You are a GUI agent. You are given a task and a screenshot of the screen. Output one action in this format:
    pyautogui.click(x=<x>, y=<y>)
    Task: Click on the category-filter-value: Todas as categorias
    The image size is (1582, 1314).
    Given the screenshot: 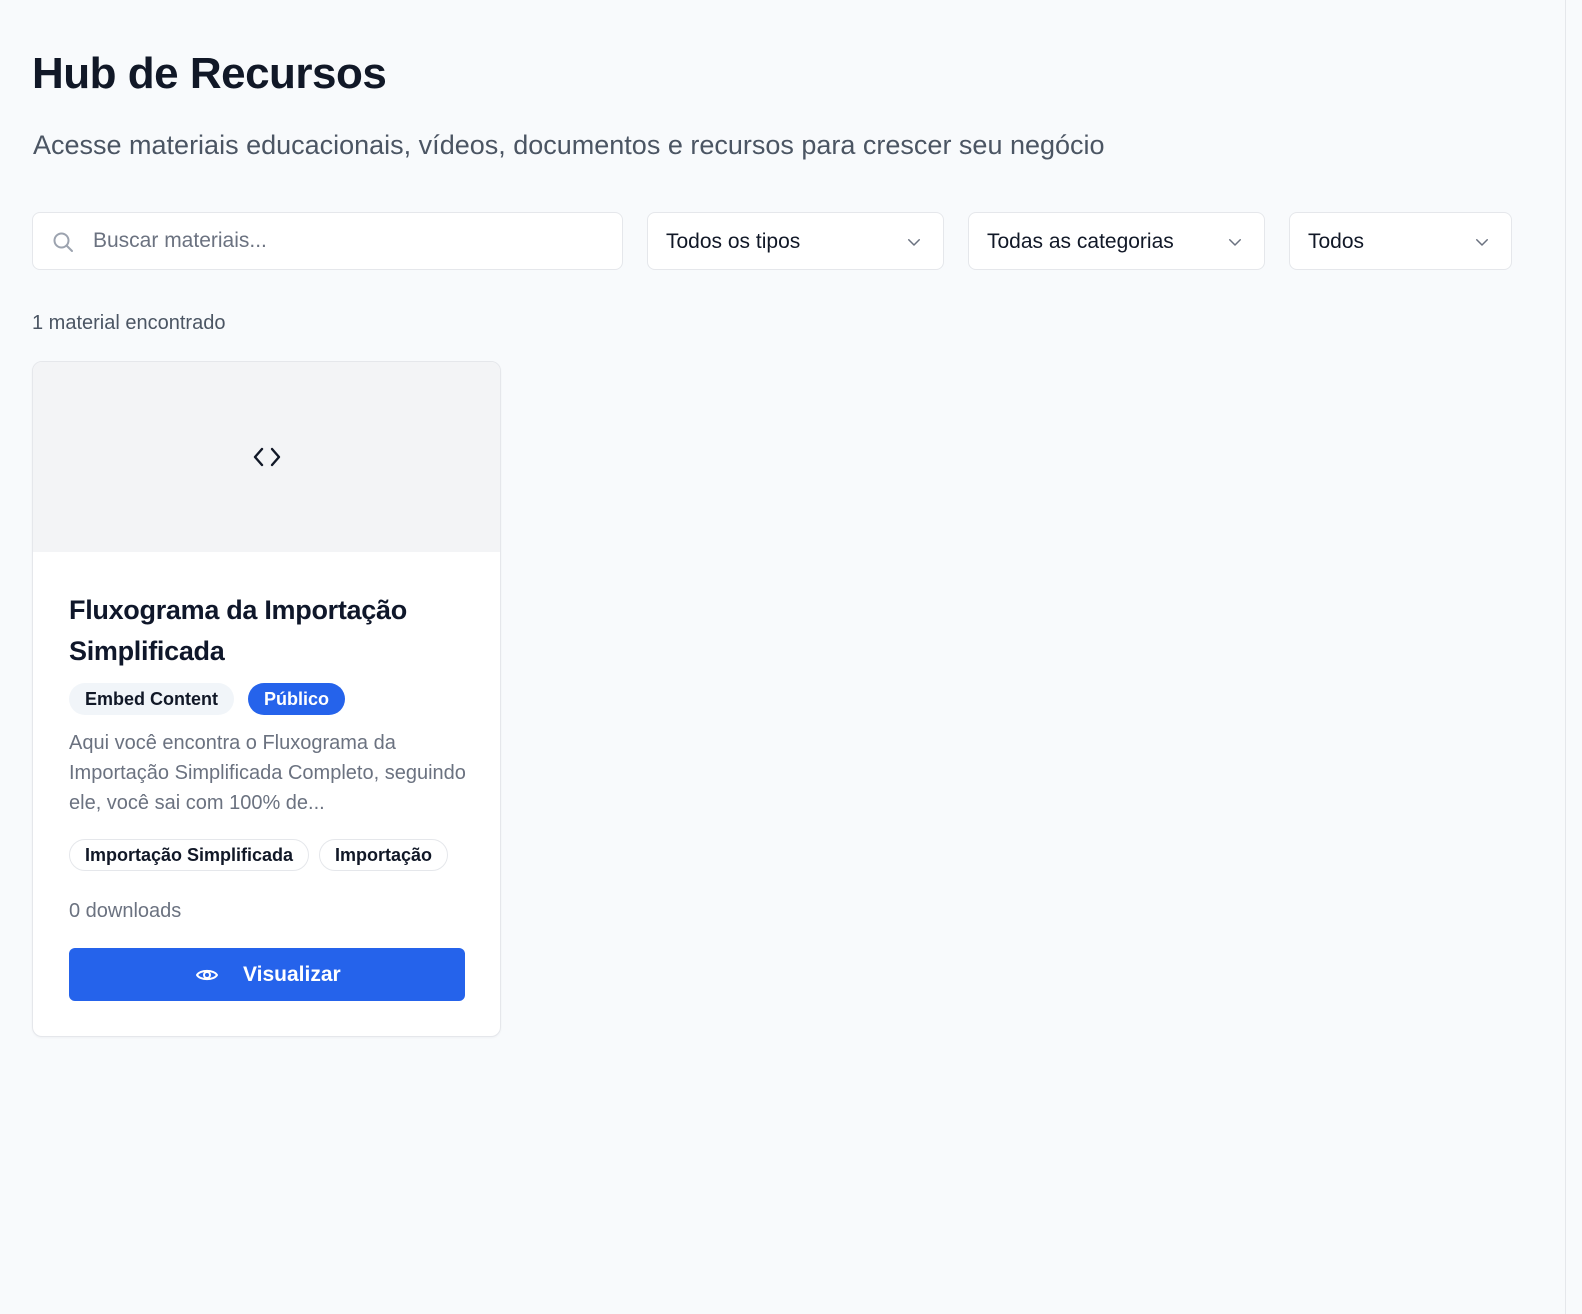 What is the action you would take?
    pyautogui.click(x=1080, y=241)
    